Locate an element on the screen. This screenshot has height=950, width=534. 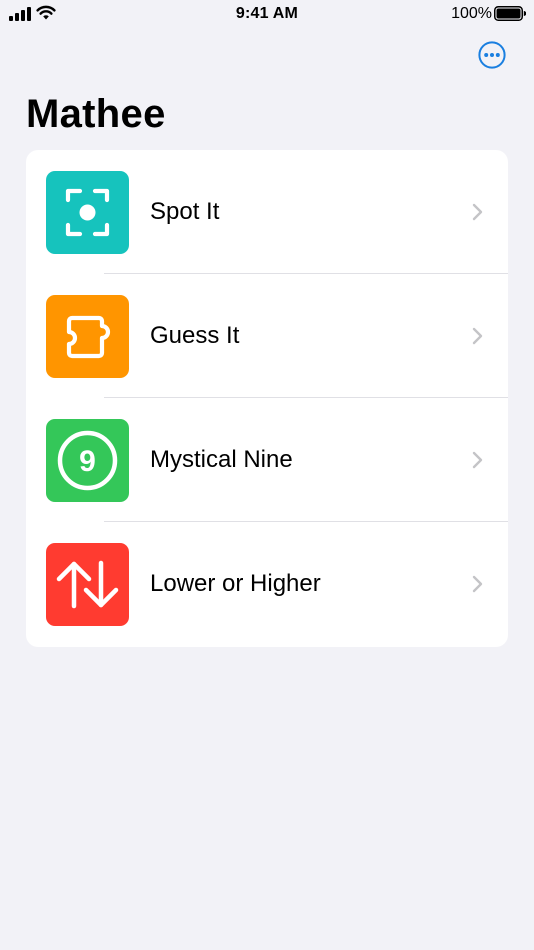
mystical-nine-app-icon: 9 is located at coordinates (87, 460).